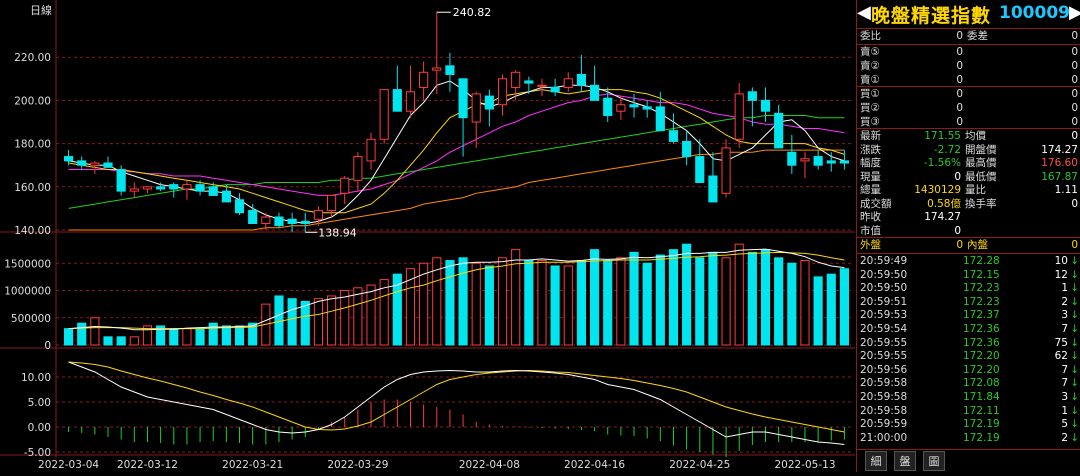 The image size is (1080, 476). What do you see at coordinates (968, 411) in the screenshot?
I see `tick-row: 20:59:58 172.11 1 ↓` at bounding box center [968, 411].